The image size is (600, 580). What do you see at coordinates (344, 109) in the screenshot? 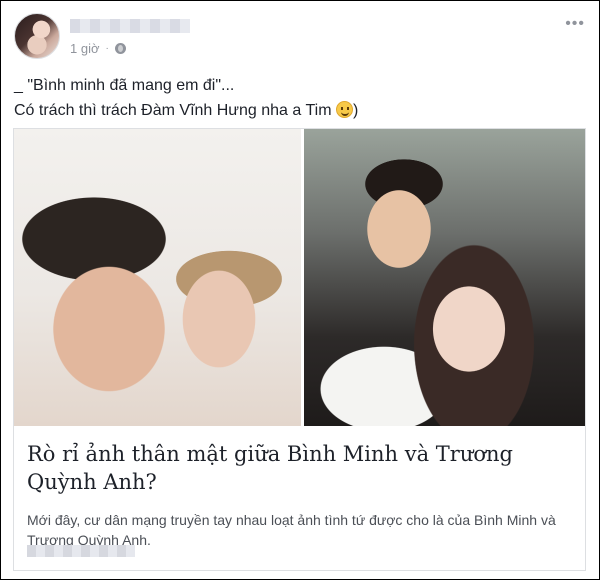
I see `smiley-emoji-icon` at bounding box center [344, 109].